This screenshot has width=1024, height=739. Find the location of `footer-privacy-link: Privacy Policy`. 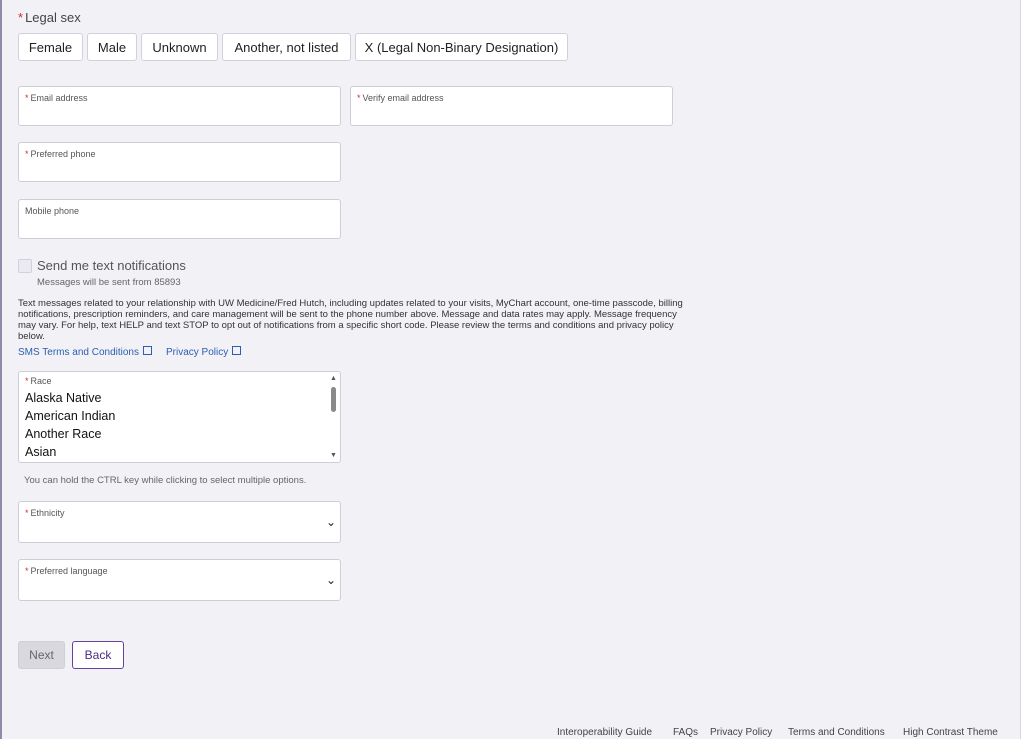

footer-privacy-link: Privacy Policy is located at coordinates (741, 732).